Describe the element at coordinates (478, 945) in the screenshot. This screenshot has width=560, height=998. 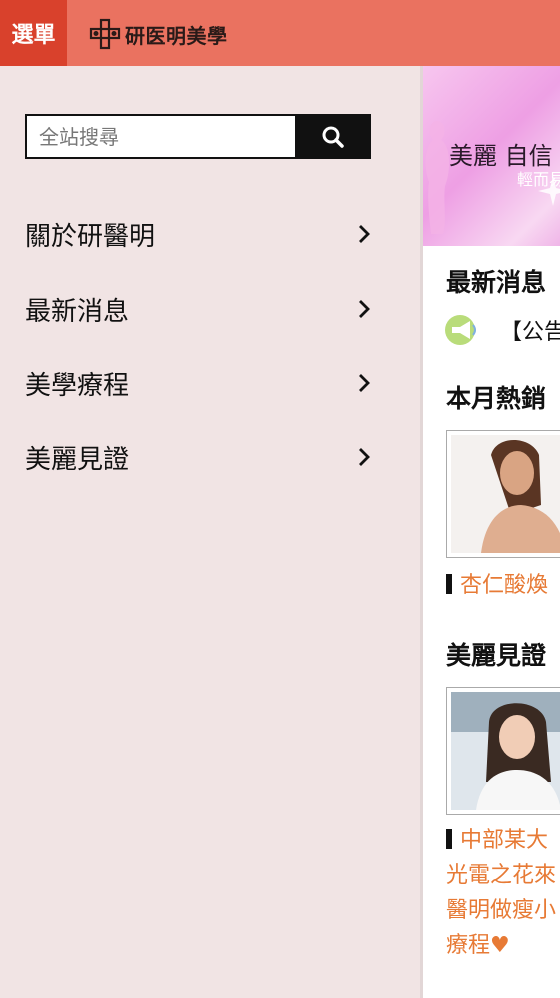
I see `testimony-caption-line: 療程♥` at that location.